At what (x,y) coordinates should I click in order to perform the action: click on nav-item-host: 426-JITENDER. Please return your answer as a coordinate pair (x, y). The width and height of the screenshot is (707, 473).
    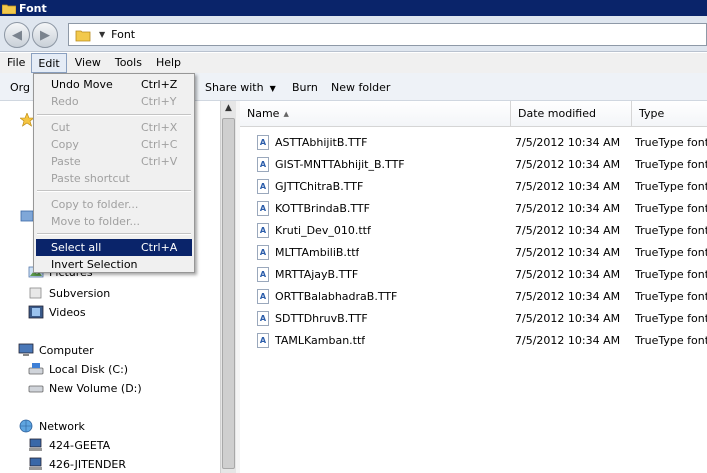
    Looking at the image, I should click on (77, 464).